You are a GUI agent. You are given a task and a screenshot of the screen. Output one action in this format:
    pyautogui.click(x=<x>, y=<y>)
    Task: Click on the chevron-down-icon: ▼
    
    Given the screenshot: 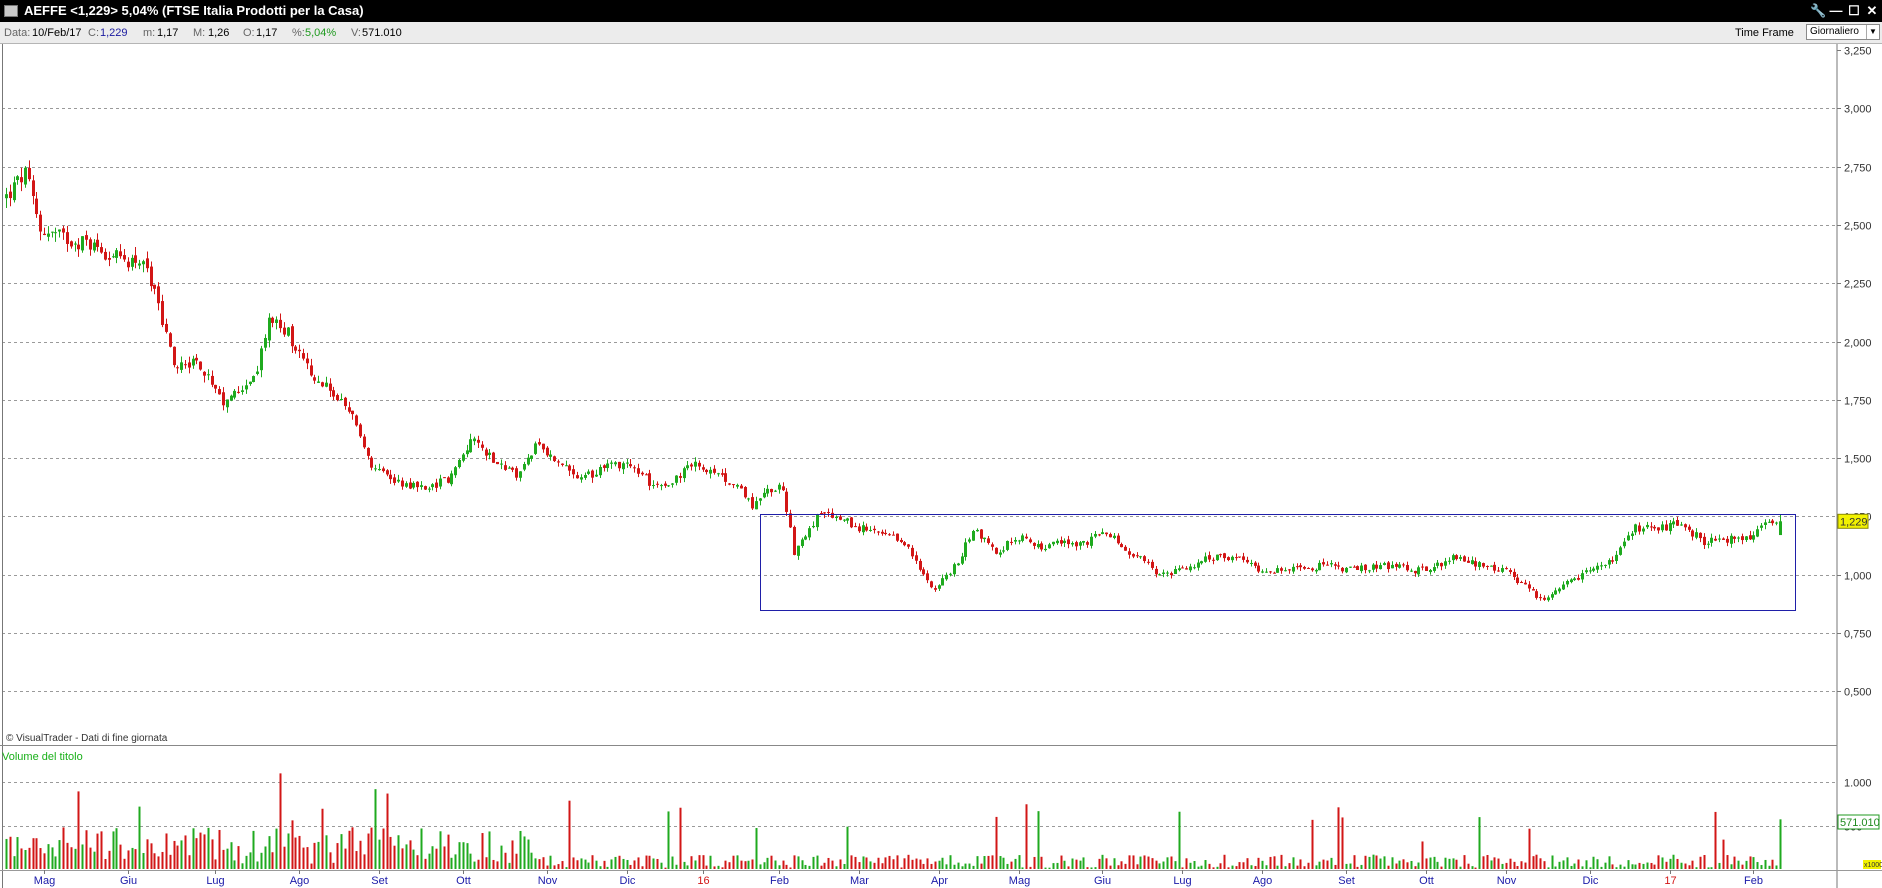 What is the action you would take?
    pyautogui.click(x=1872, y=32)
    